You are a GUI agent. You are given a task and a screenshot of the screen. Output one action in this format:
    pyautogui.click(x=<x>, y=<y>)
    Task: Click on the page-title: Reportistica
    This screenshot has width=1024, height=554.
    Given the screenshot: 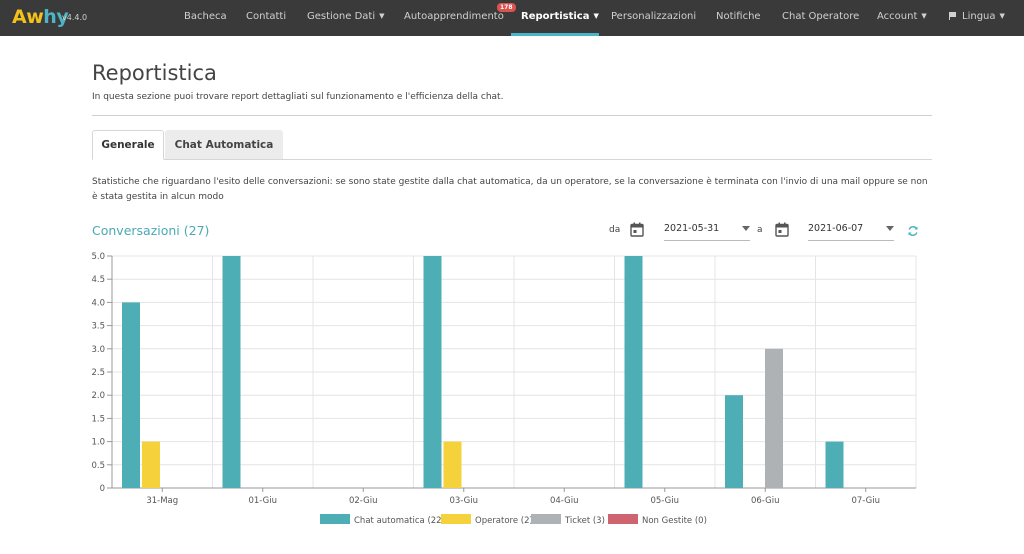 What is the action you would take?
    pyautogui.click(x=154, y=73)
    